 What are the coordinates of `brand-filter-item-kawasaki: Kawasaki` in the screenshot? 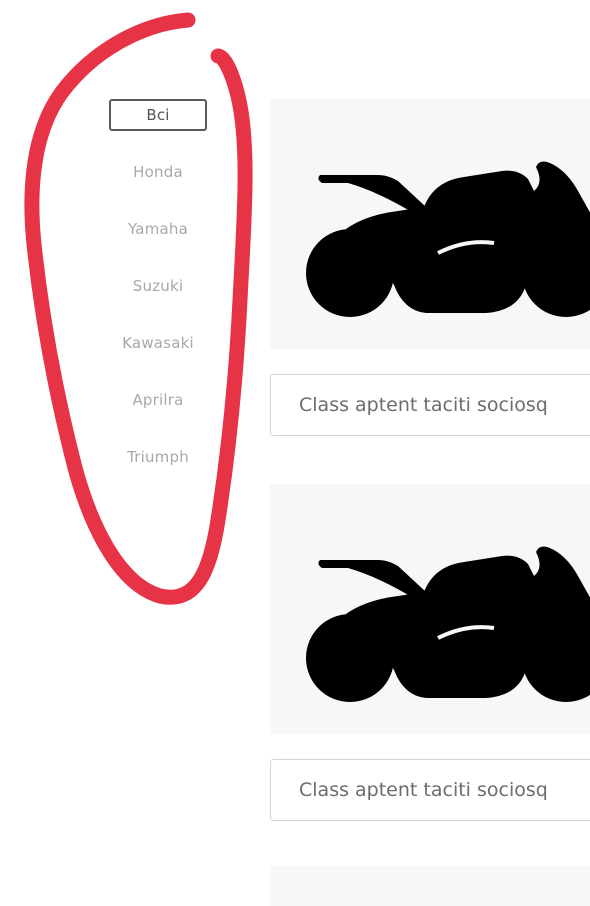 It's located at (158, 355).